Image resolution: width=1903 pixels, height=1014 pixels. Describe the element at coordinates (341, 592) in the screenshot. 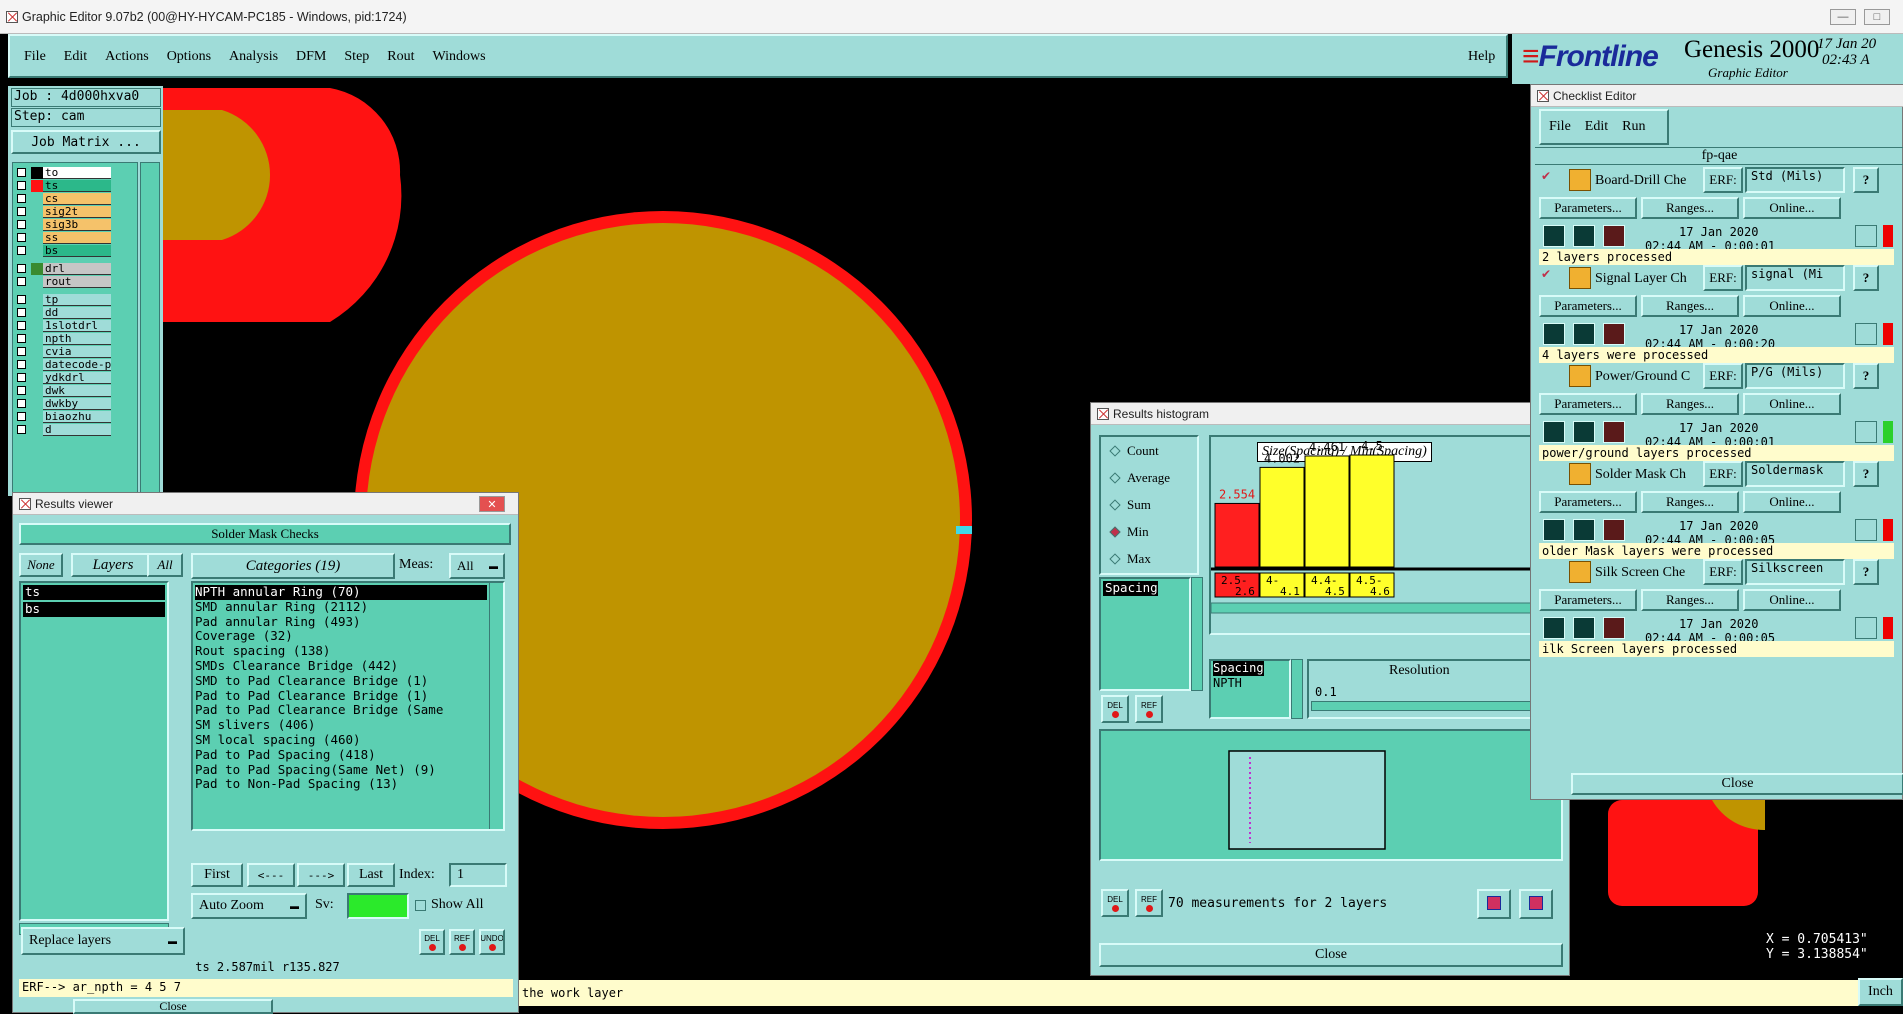

I see `list-item: NPTH annular Ring (70)` at that location.